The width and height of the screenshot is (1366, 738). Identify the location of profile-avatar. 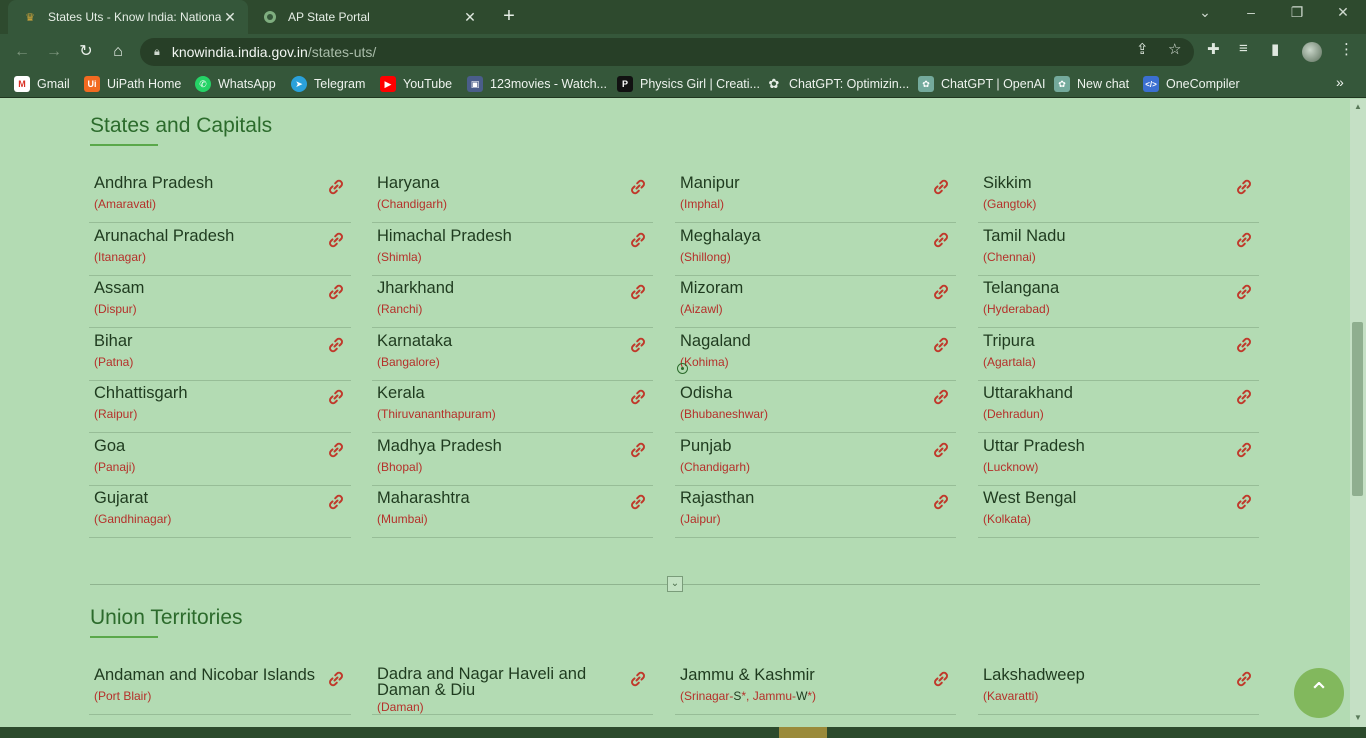
(1312, 52).